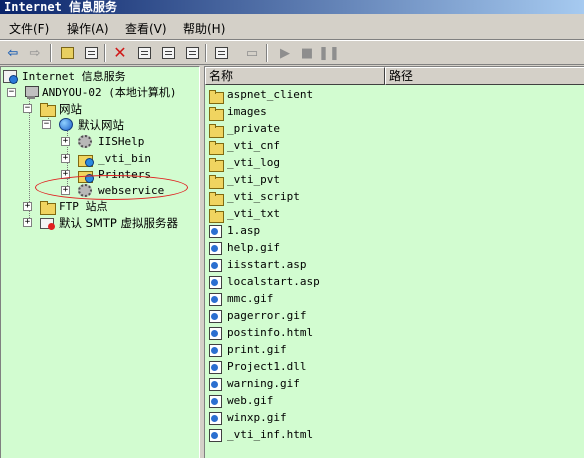 The height and width of the screenshot is (458, 584). I want to click on list-item-name: mmc.gif, so click(250, 298).